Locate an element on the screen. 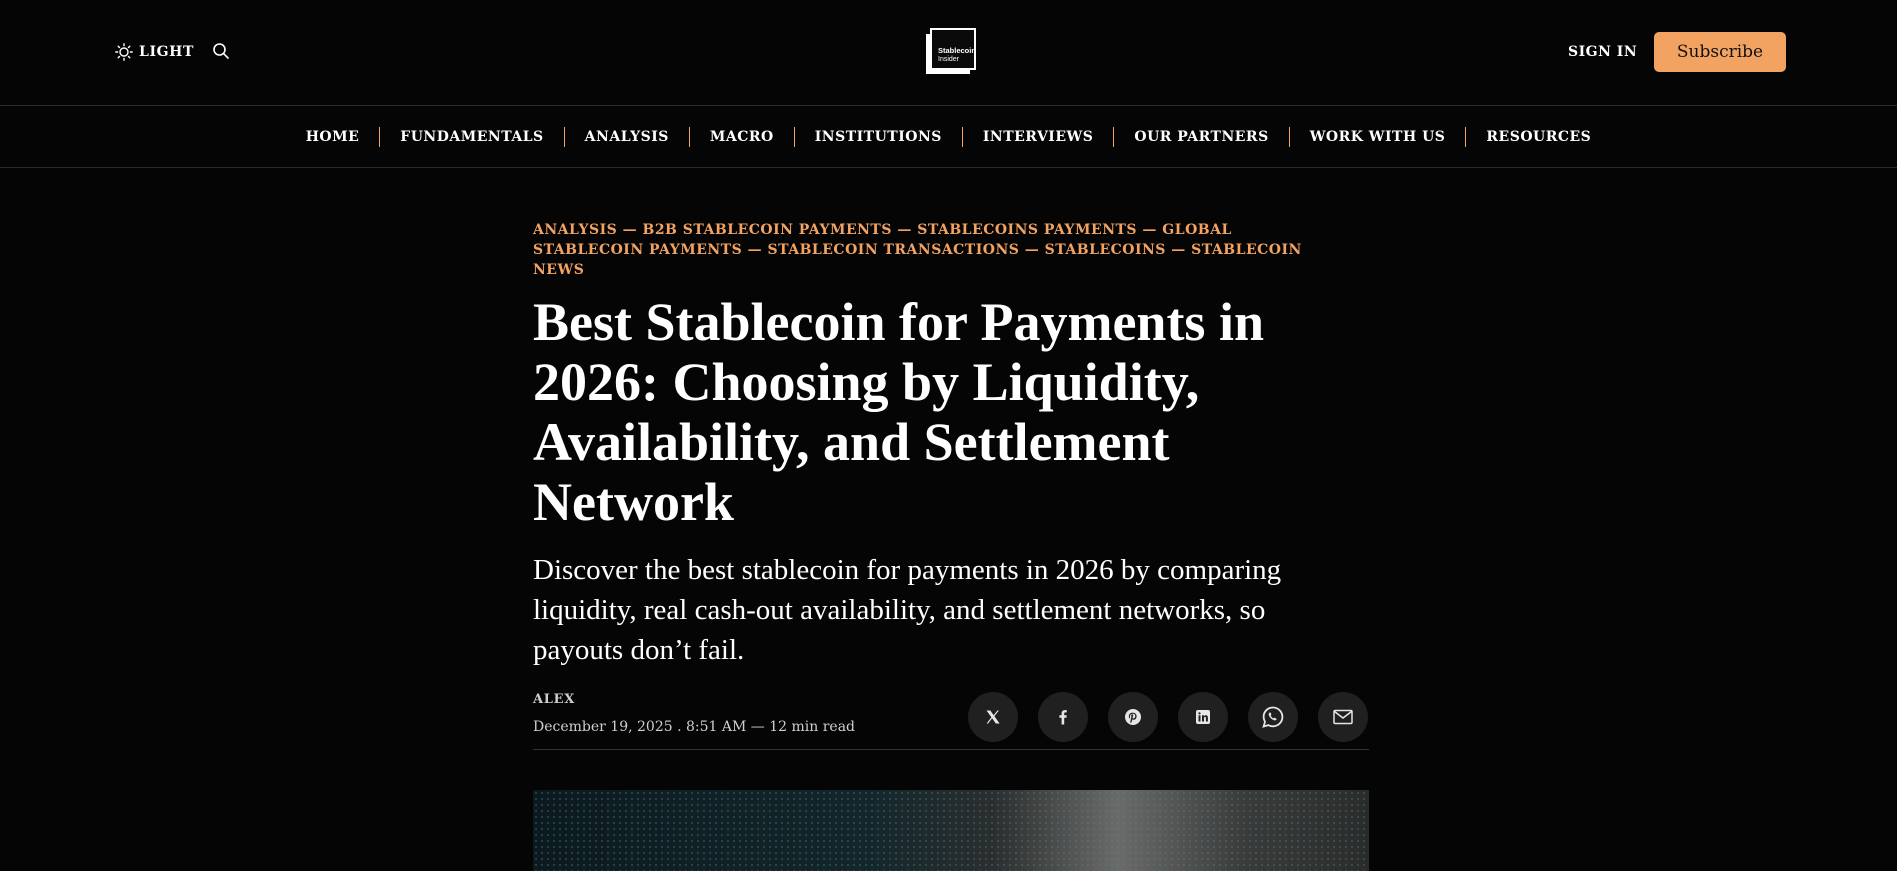  nav-item-our-partners: OUR PARTNERS is located at coordinates (1201, 137).